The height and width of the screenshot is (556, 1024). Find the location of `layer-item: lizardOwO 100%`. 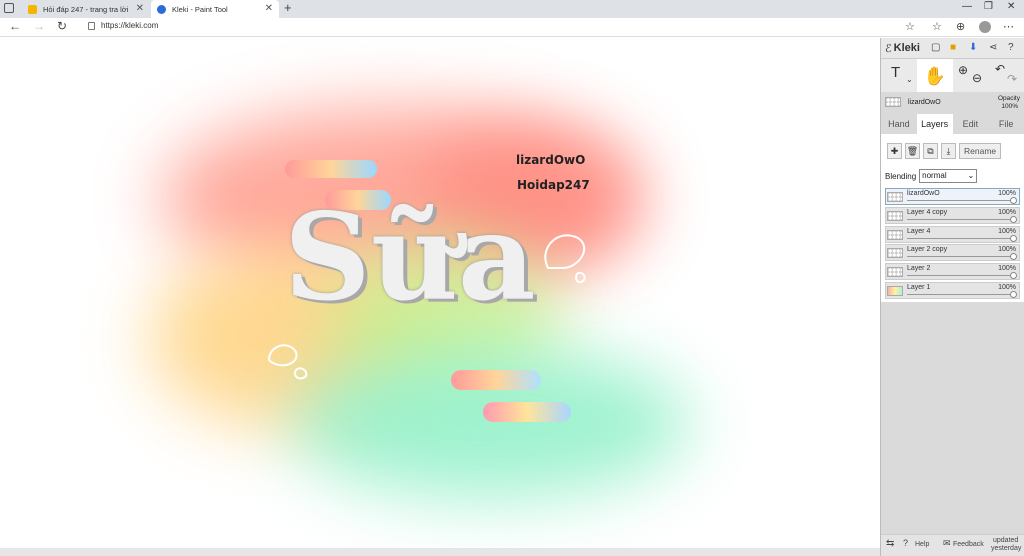

layer-item: lizardOwO 100% is located at coordinates (952, 196).